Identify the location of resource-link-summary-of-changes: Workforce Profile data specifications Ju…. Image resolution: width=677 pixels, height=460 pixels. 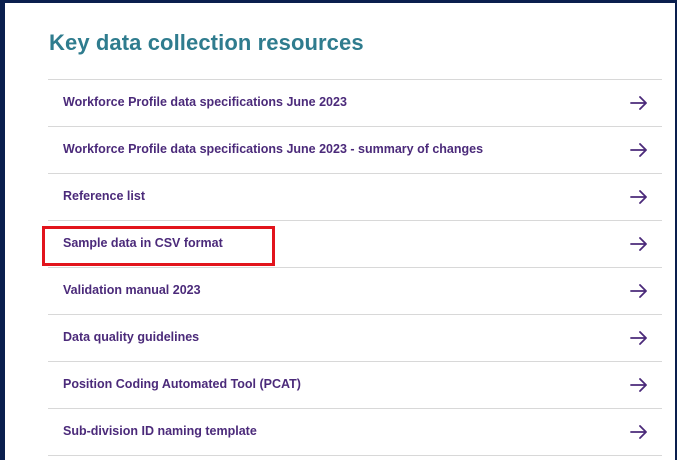
(355, 150).